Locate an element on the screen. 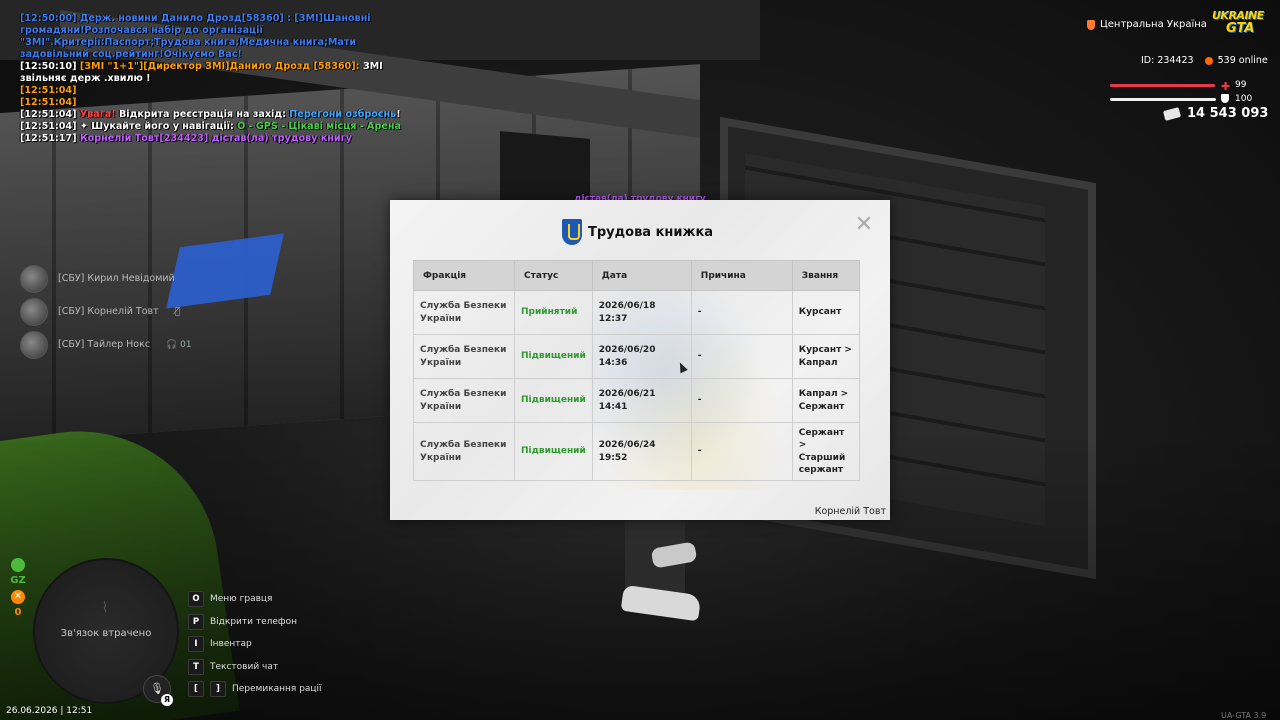  cell-status: Прийнятий is located at coordinates (553, 312).